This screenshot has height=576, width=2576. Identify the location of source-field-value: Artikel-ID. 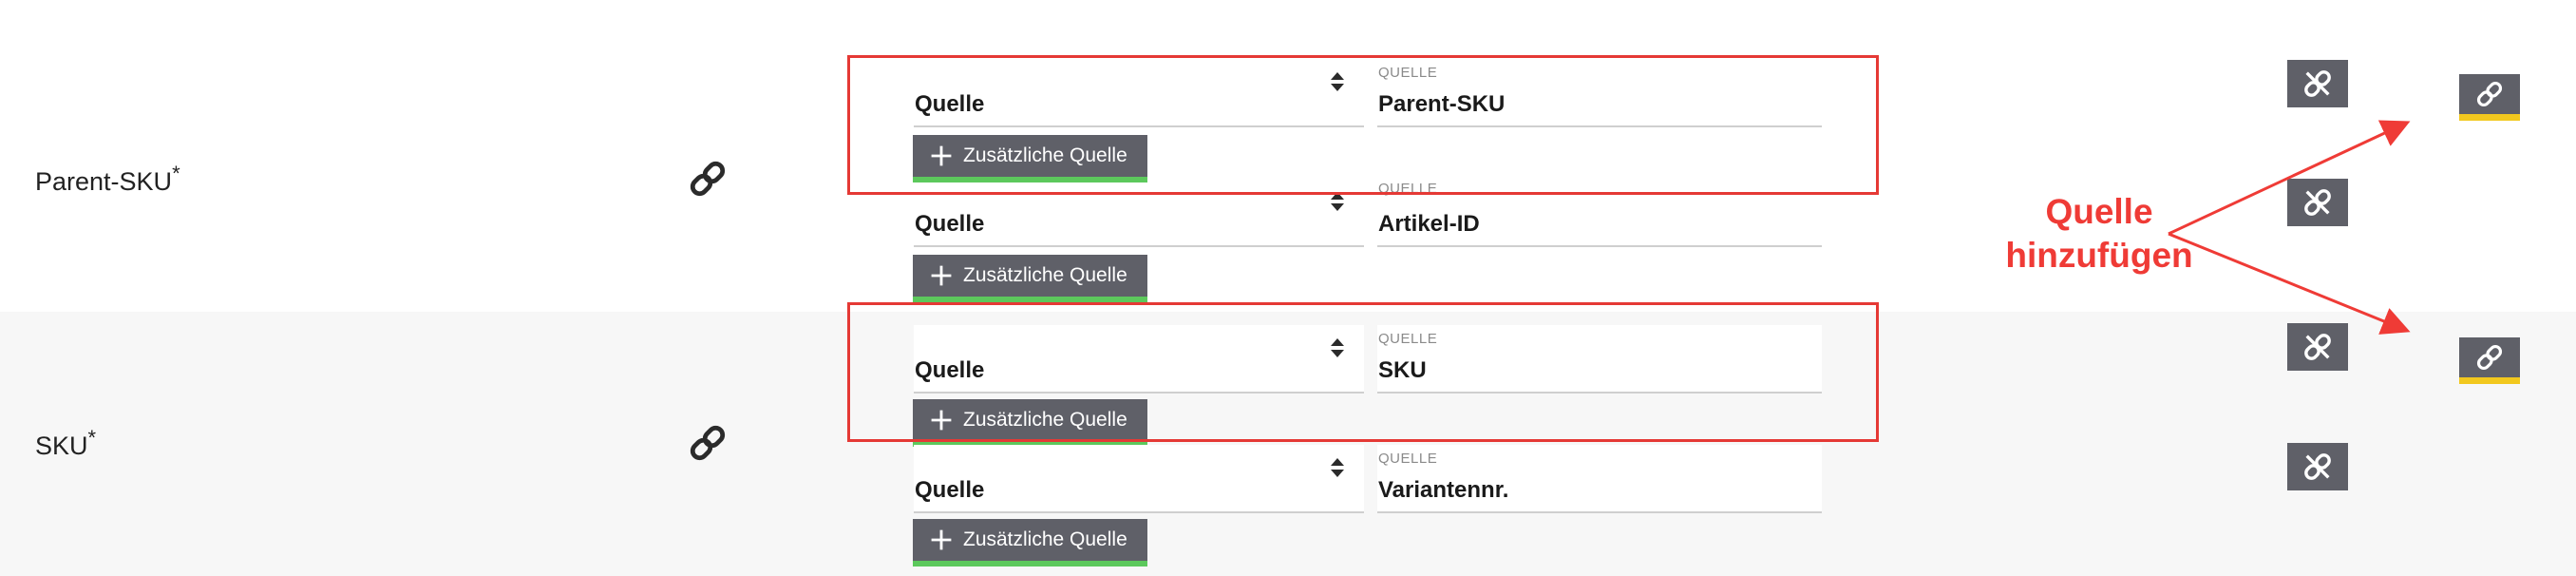
(1429, 224).